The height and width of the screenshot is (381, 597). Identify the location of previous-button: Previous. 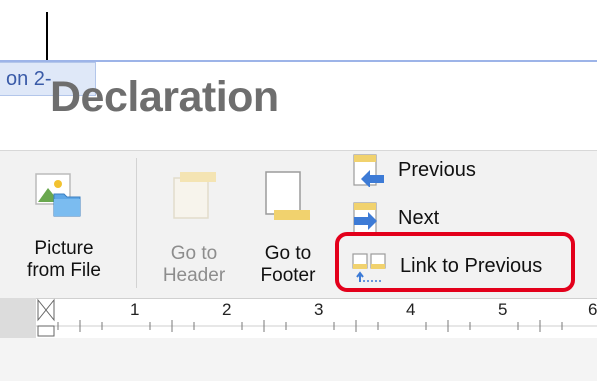
(414, 170).